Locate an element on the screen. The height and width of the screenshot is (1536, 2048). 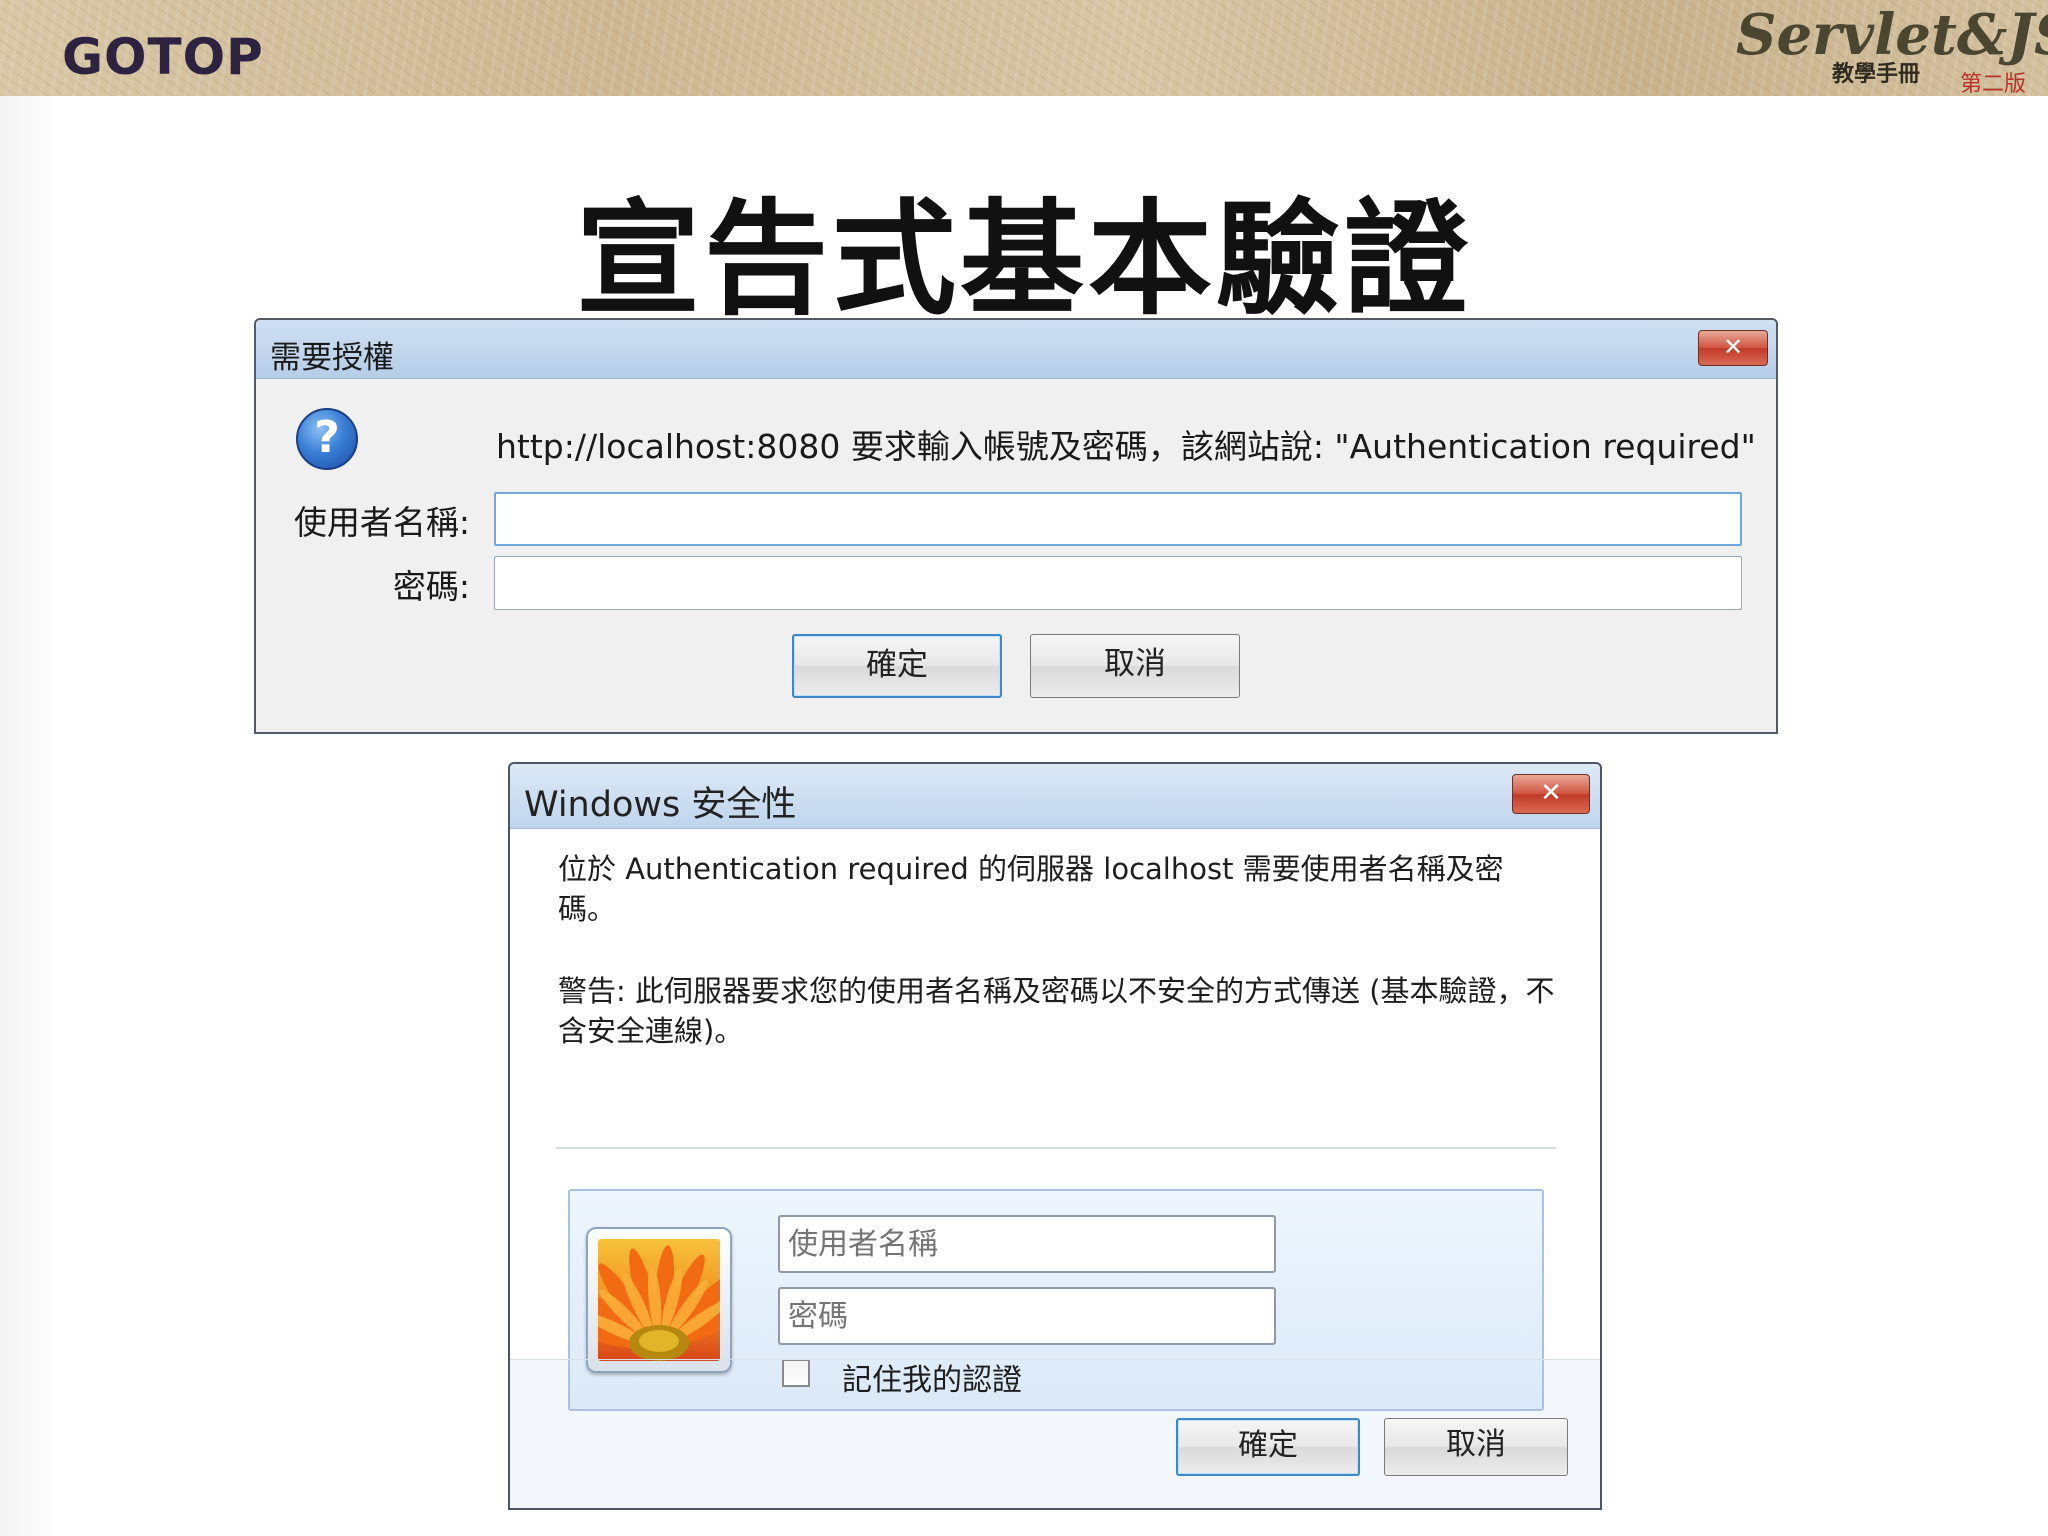
remember-checkbox is located at coordinates (796, 1373).